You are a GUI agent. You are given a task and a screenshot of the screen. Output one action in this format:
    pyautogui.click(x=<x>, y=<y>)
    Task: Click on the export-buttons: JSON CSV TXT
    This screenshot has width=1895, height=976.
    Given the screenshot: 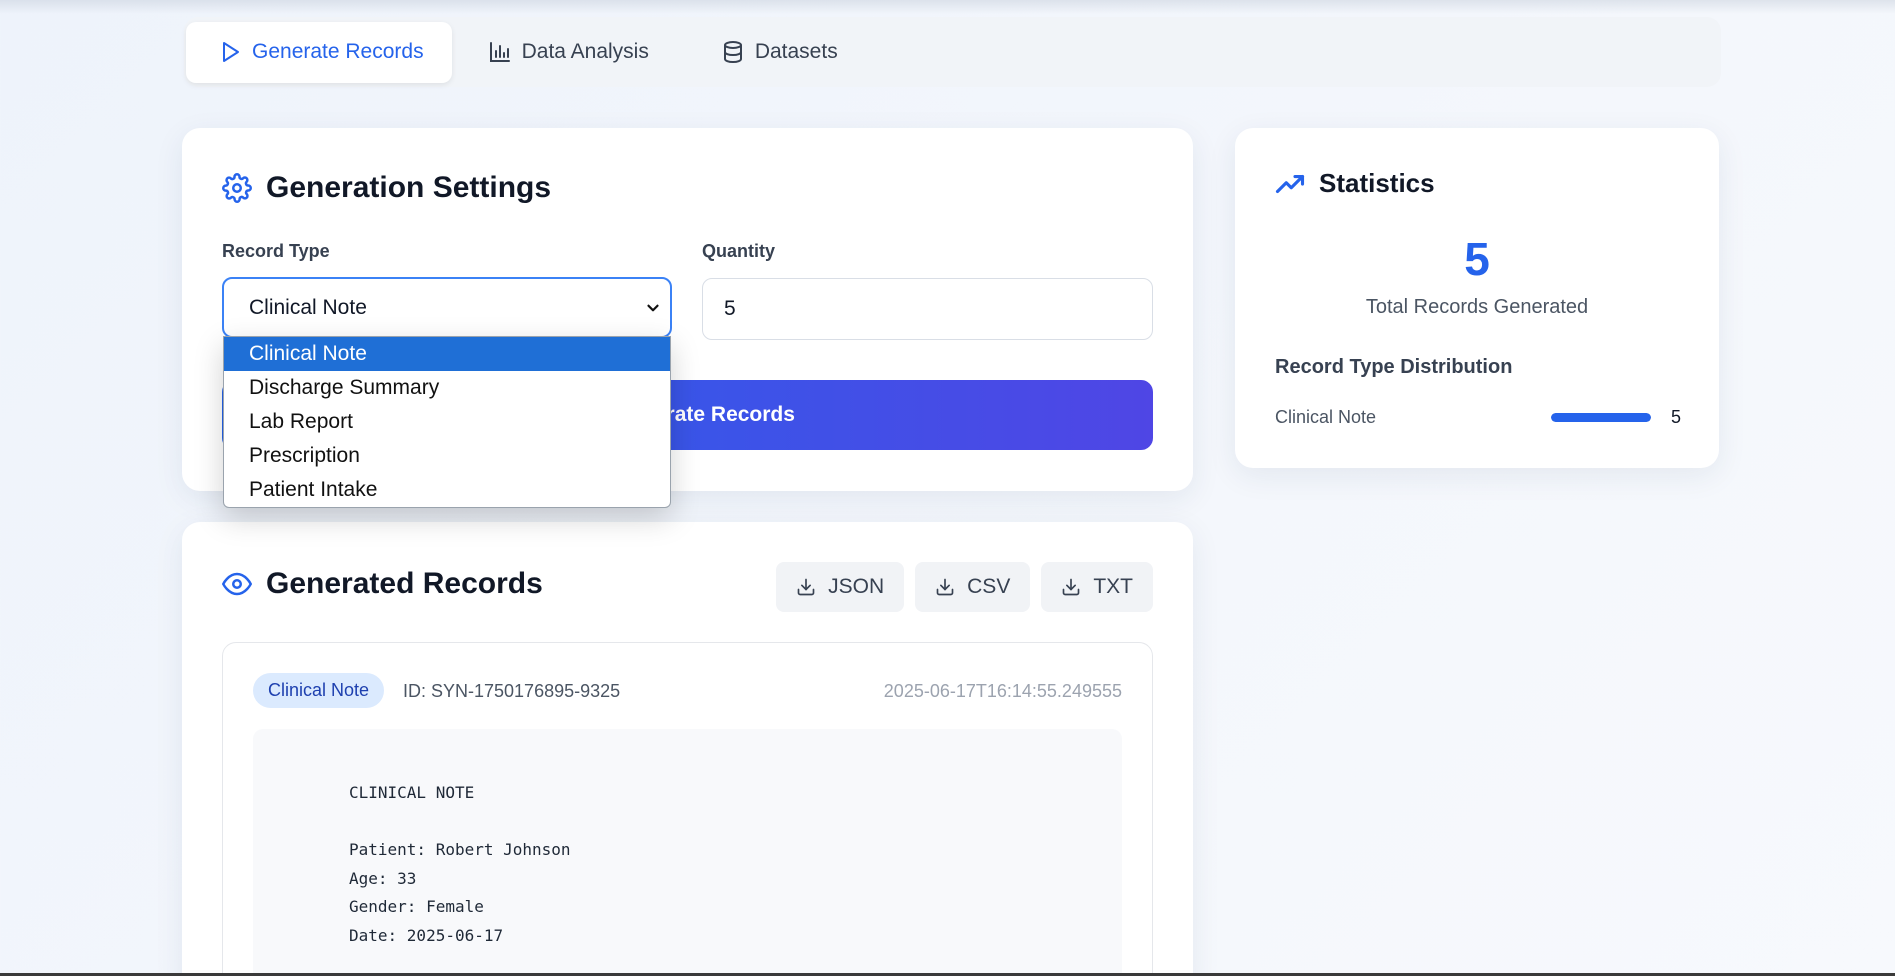 What is the action you would take?
    pyautogui.click(x=964, y=587)
    